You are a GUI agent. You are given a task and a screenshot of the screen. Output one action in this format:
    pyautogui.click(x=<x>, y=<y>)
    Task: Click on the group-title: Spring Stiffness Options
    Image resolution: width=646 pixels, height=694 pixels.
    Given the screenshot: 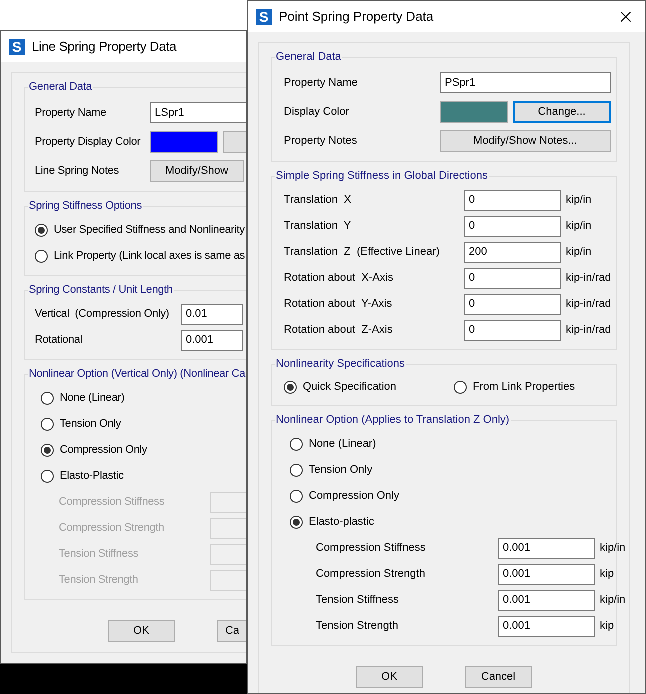 What is the action you would take?
    pyautogui.click(x=86, y=206)
    